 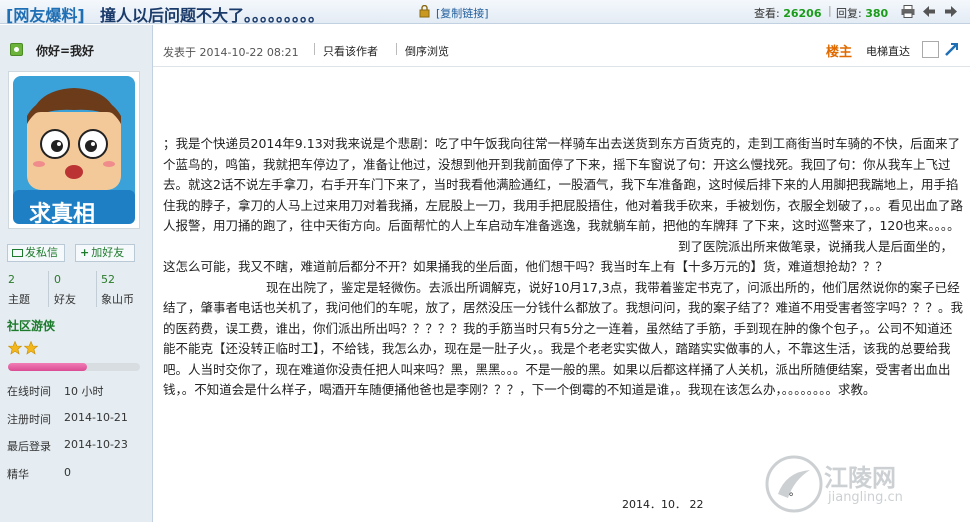 I want to click on arrow-right-icon, so click(x=951, y=11).